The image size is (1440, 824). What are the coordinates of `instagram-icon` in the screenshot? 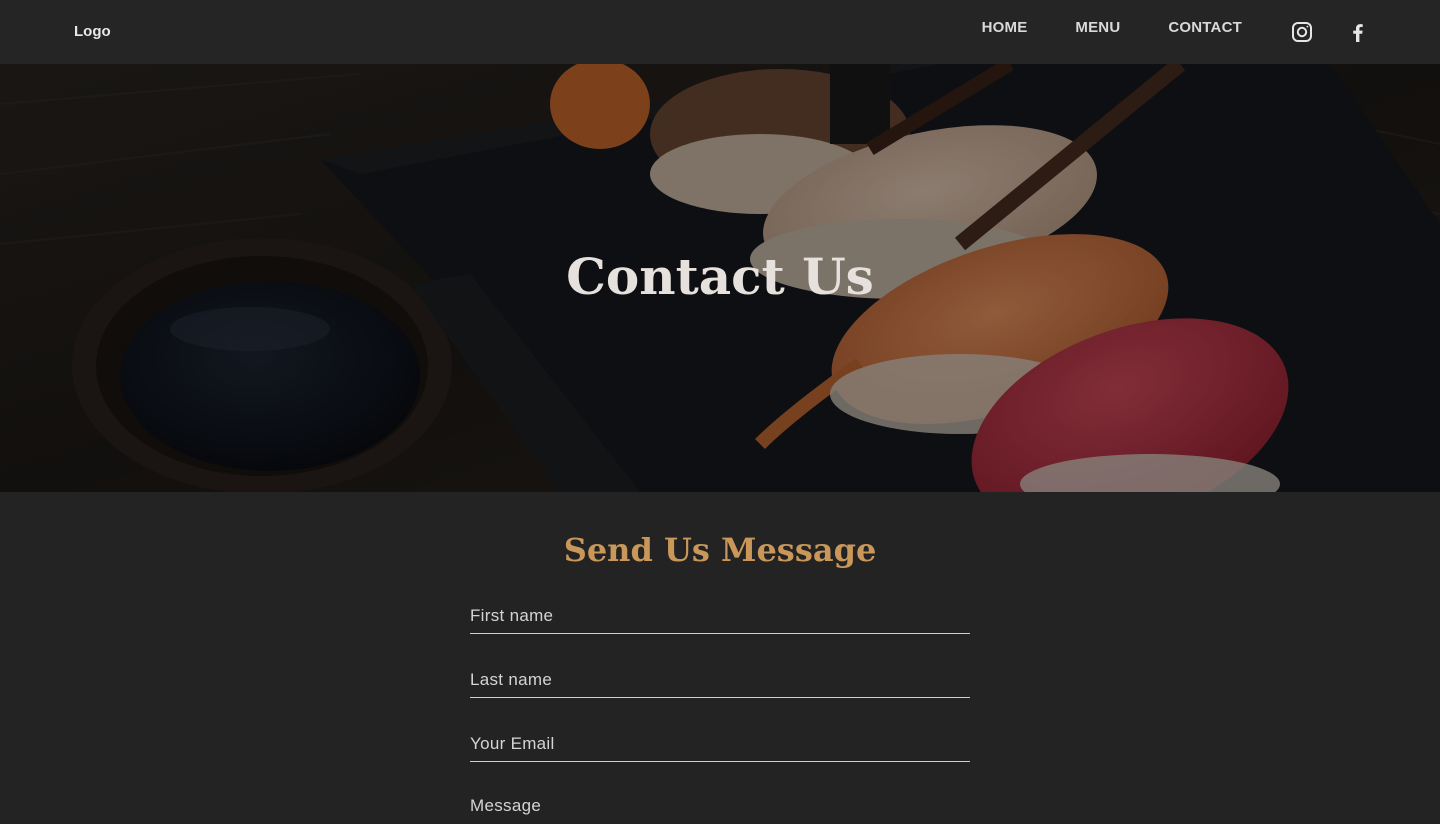 It's located at (1302, 32).